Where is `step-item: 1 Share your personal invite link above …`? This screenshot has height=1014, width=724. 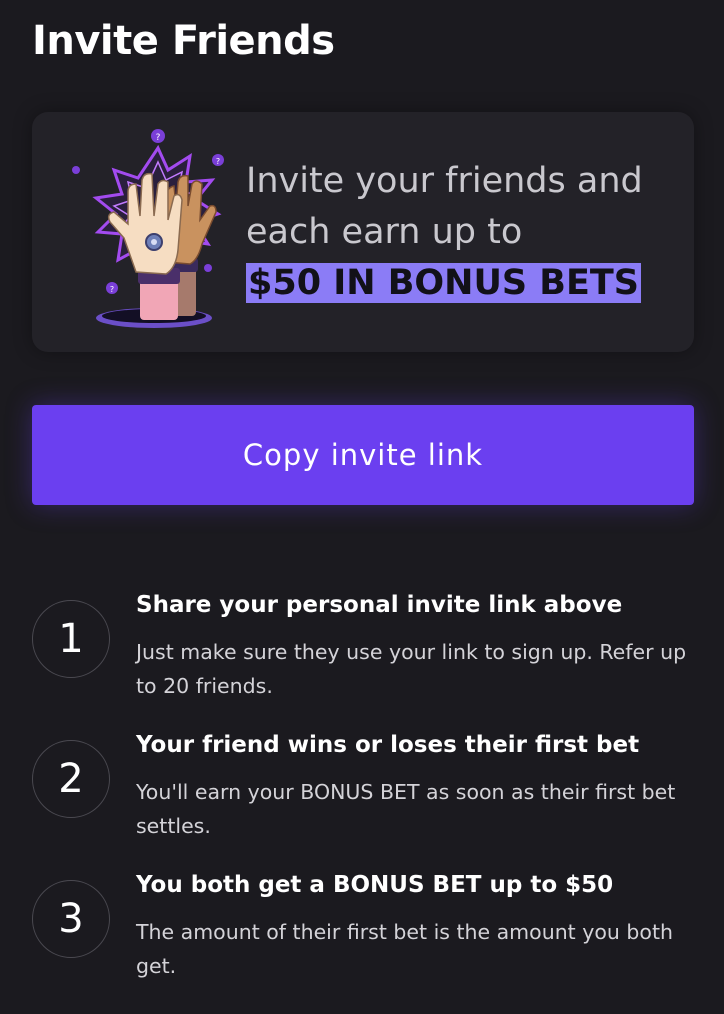
step-item: 1 Share your personal invite link above … is located at coordinates (367, 660).